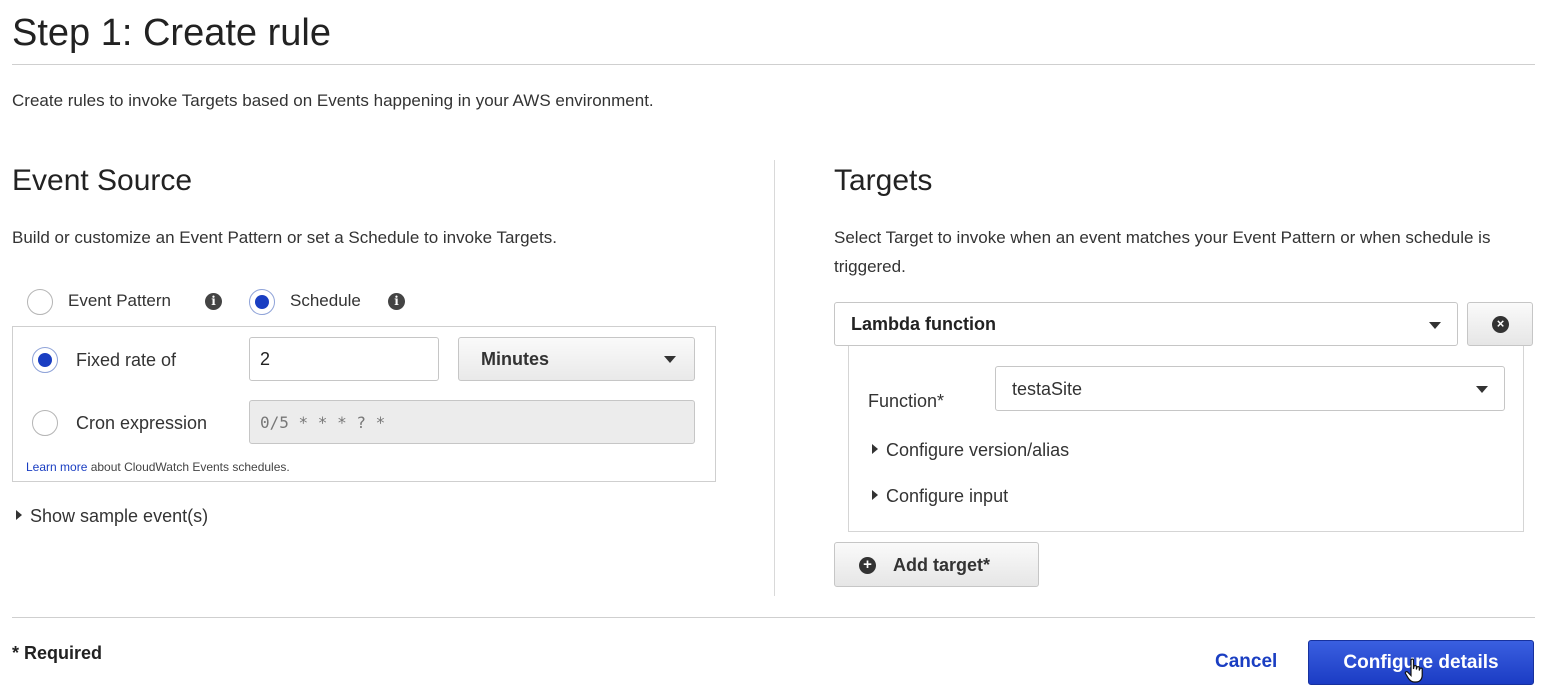  I want to click on function-value: testaSite, so click(1047, 389).